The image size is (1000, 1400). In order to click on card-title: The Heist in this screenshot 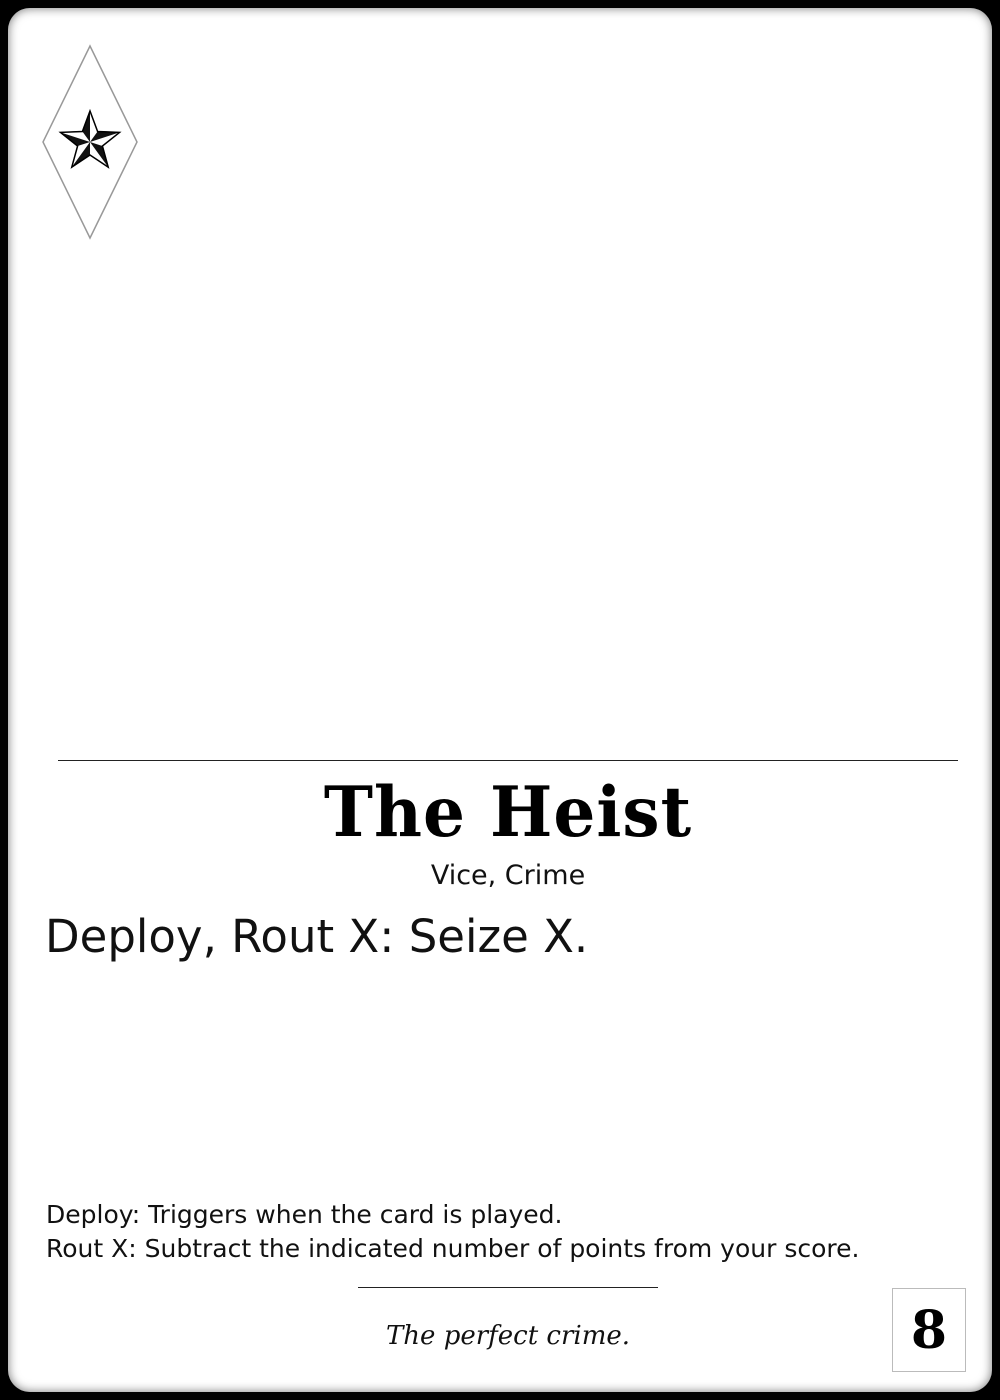, I will do `click(508, 812)`.